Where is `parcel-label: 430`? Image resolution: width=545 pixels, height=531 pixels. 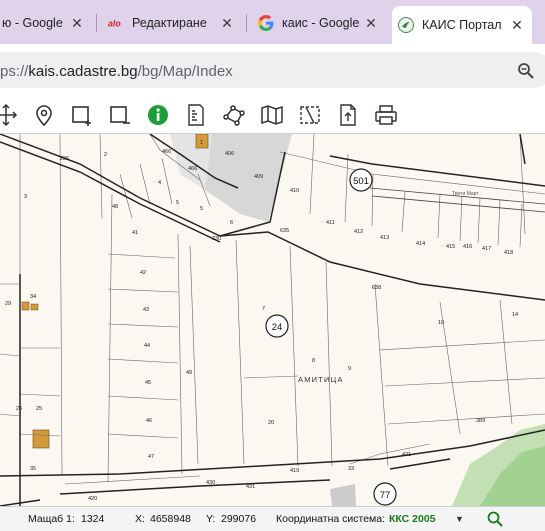 parcel-label: 430 is located at coordinates (210, 483).